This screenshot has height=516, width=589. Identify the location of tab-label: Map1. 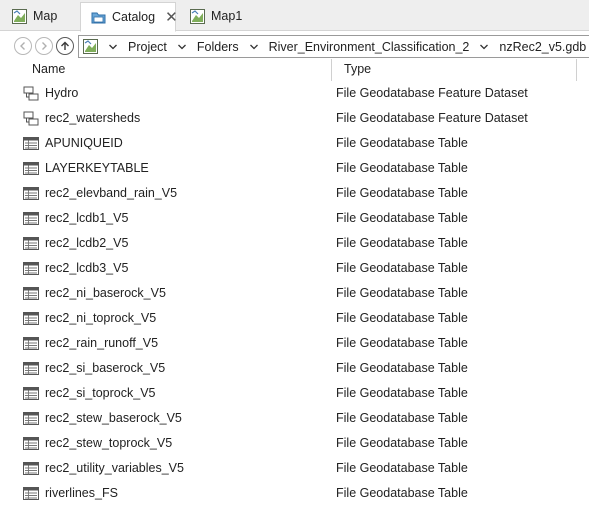
(227, 16).